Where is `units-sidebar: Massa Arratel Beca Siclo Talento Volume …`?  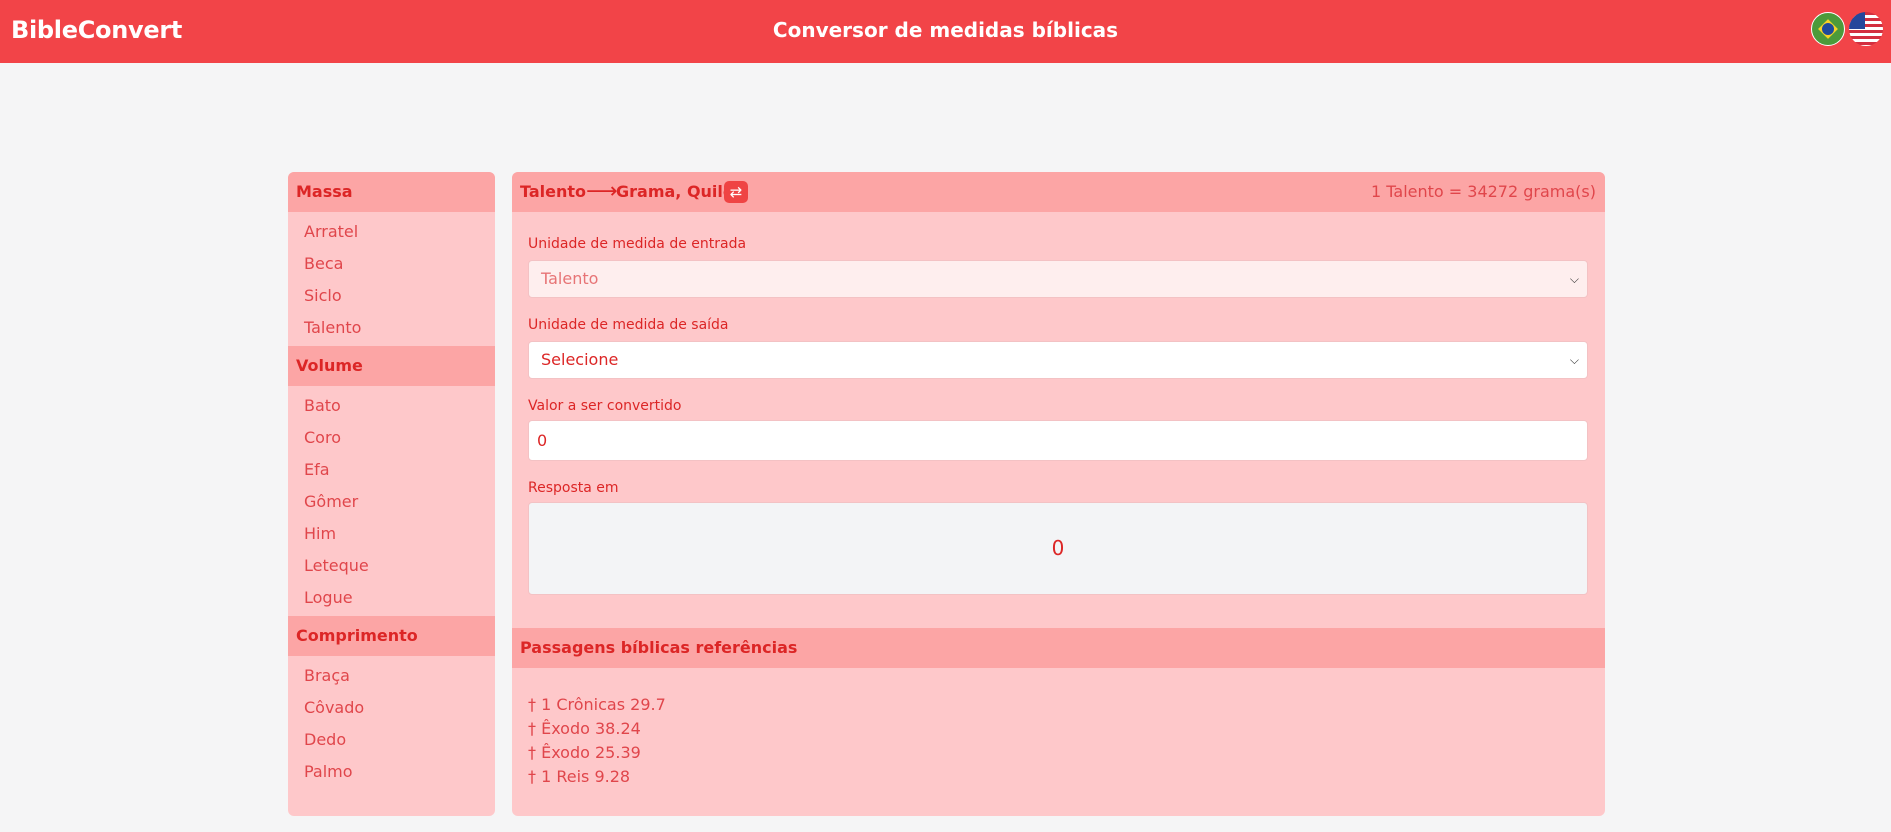 units-sidebar: Massa Arratel Beca Siclo Talento Volume … is located at coordinates (391, 494).